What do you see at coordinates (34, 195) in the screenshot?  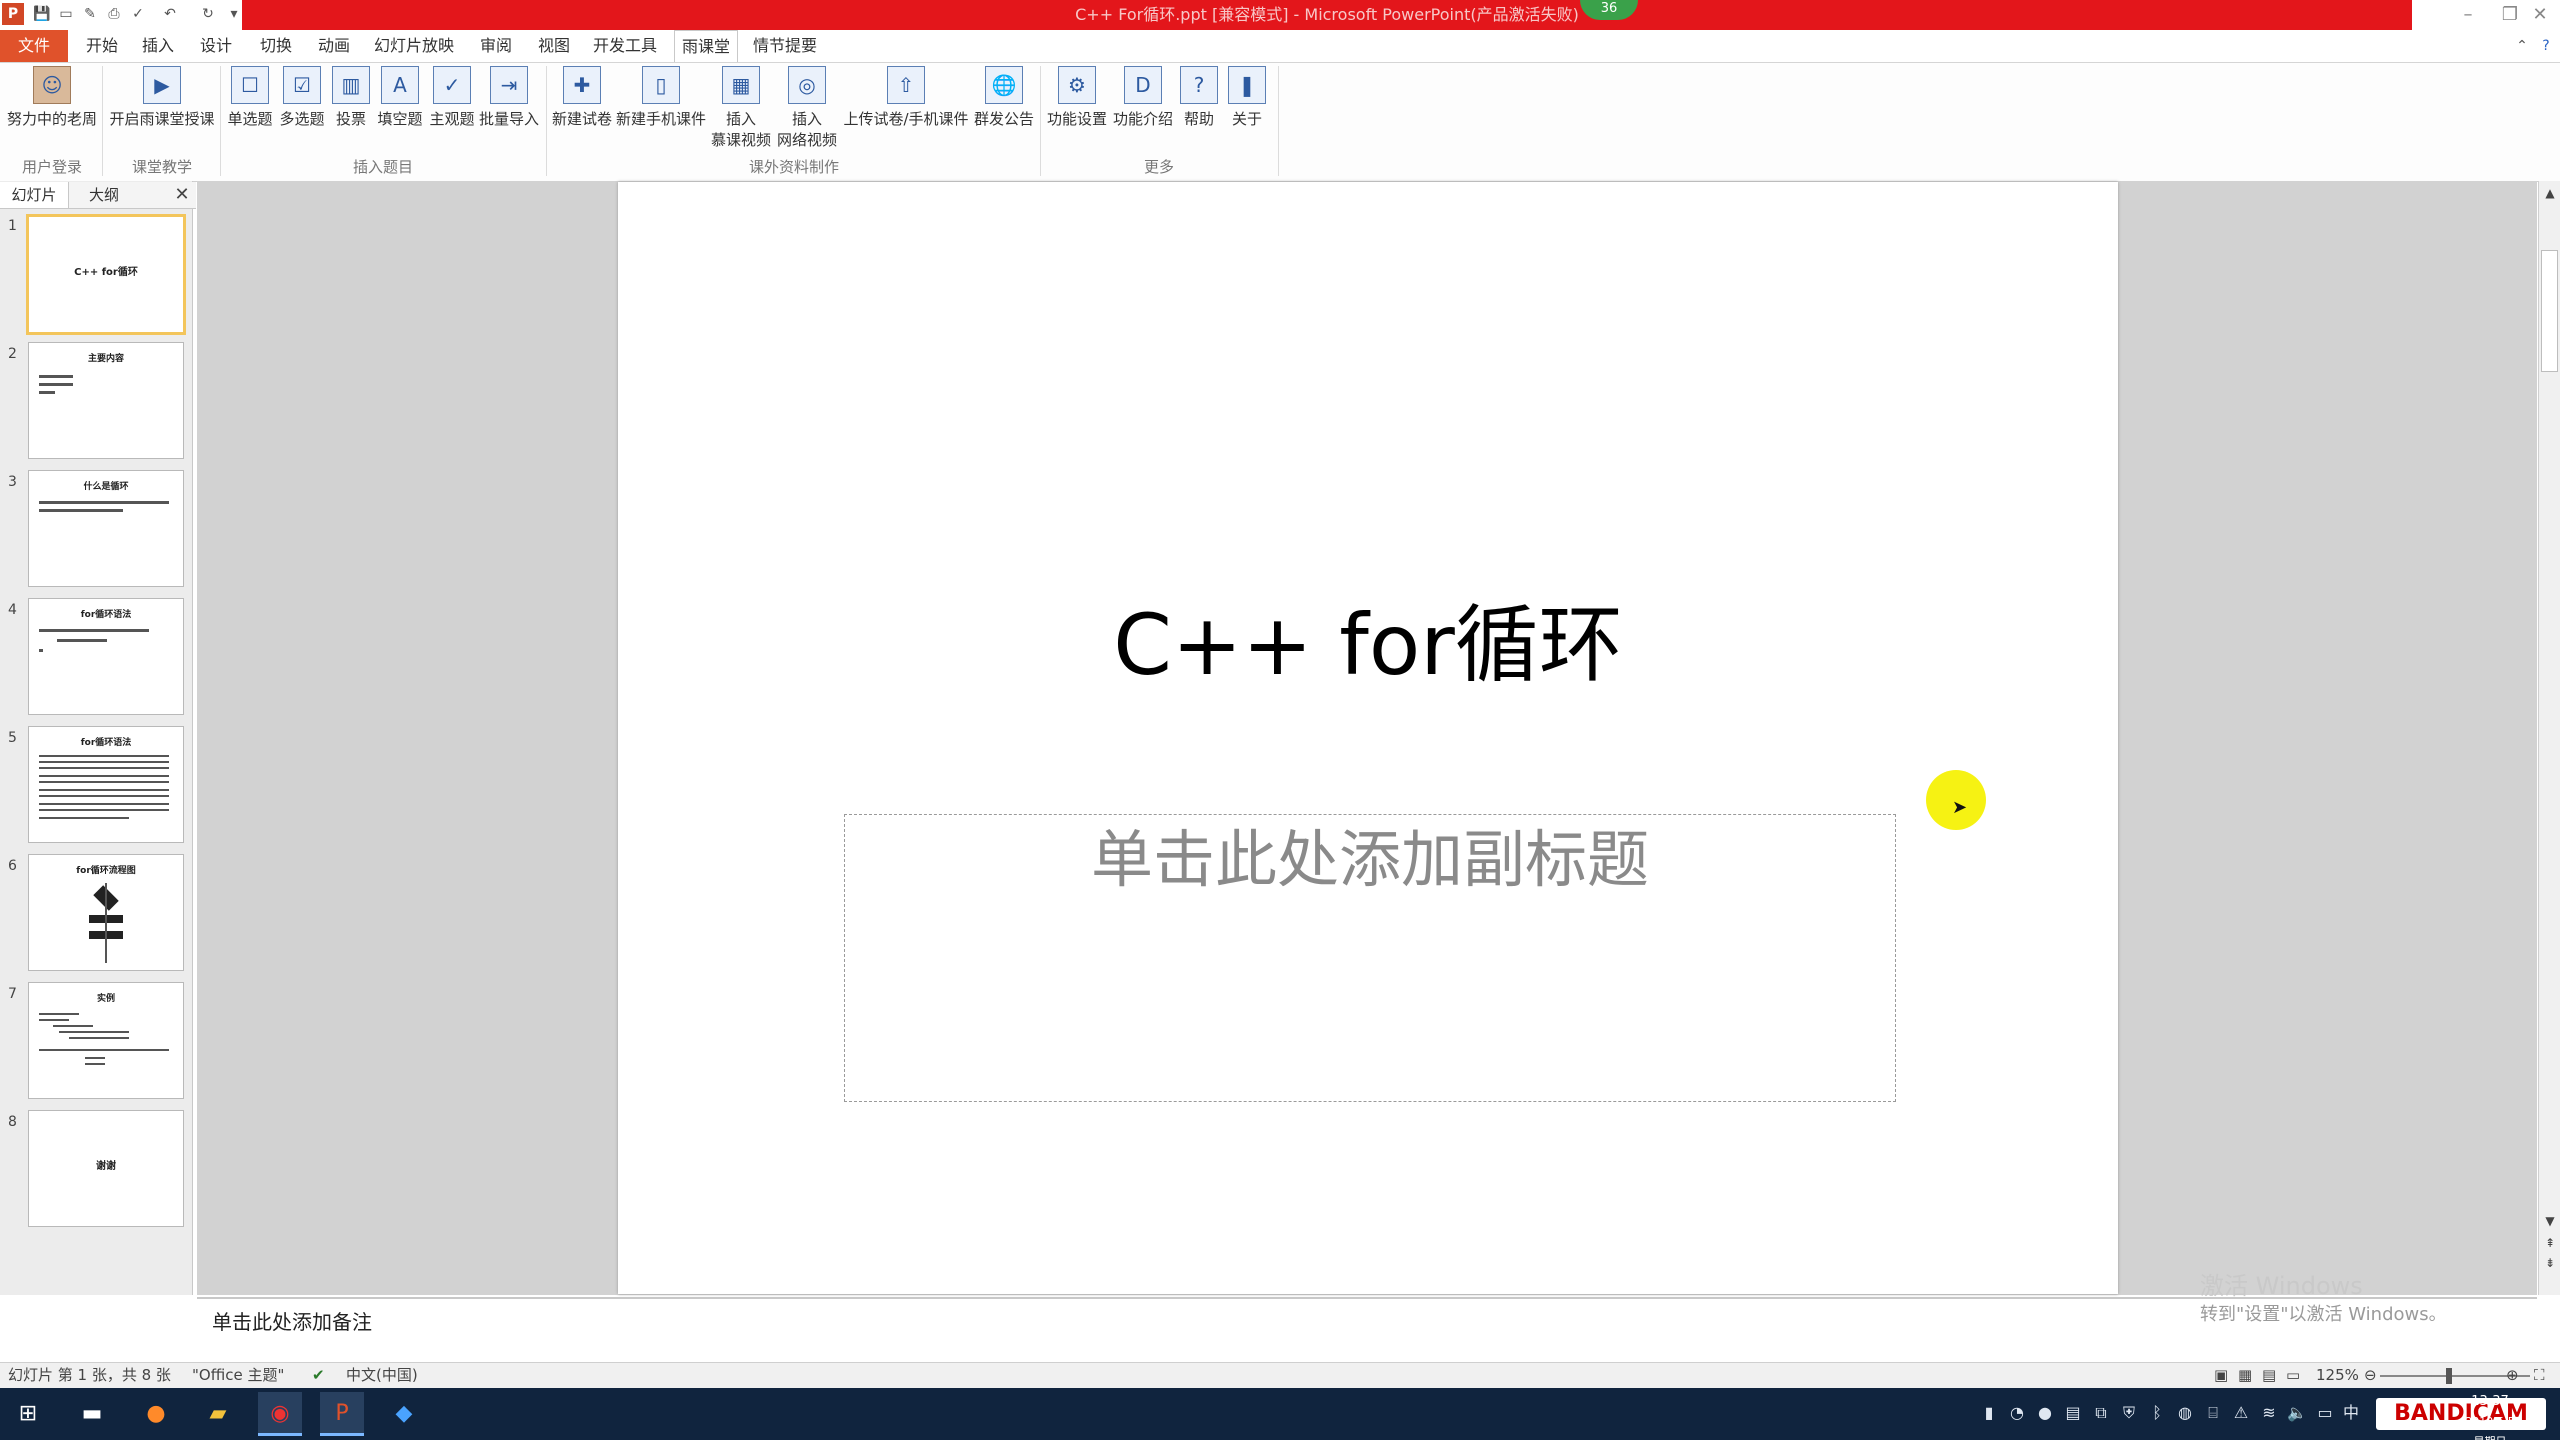 I see `tab-slides: 幻灯片` at bounding box center [34, 195].